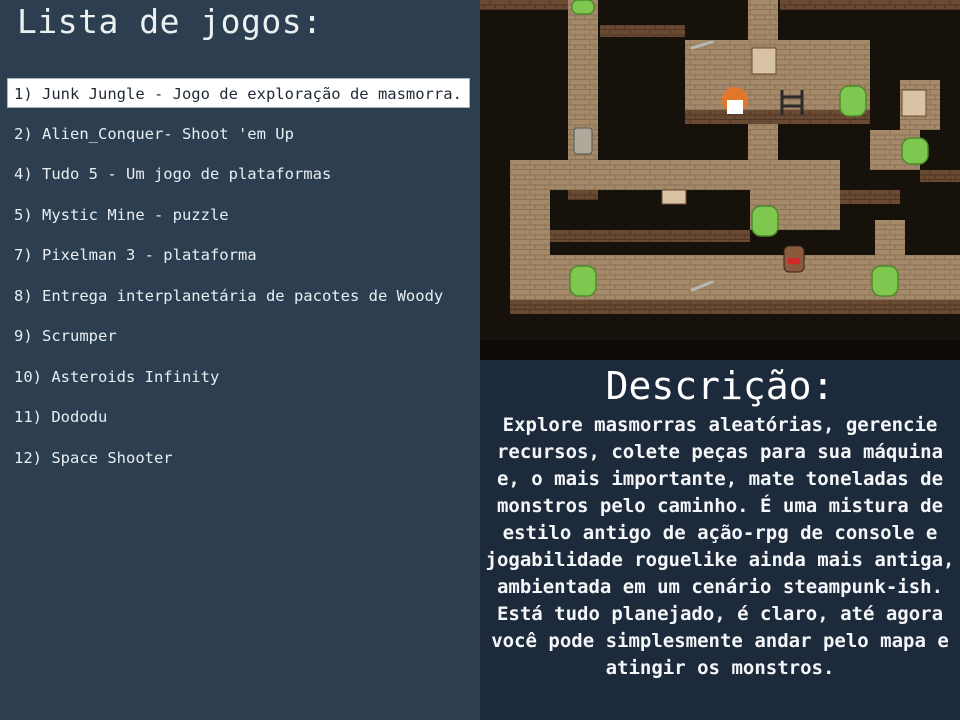 The width and height of the screenshot is (960, 720). What do you see at coordinates (240, 139) in the screenshot?
I see `game-list-item: 2) Alien_Conquer- Shoot 'em Up` at bounding box center [240, 139].